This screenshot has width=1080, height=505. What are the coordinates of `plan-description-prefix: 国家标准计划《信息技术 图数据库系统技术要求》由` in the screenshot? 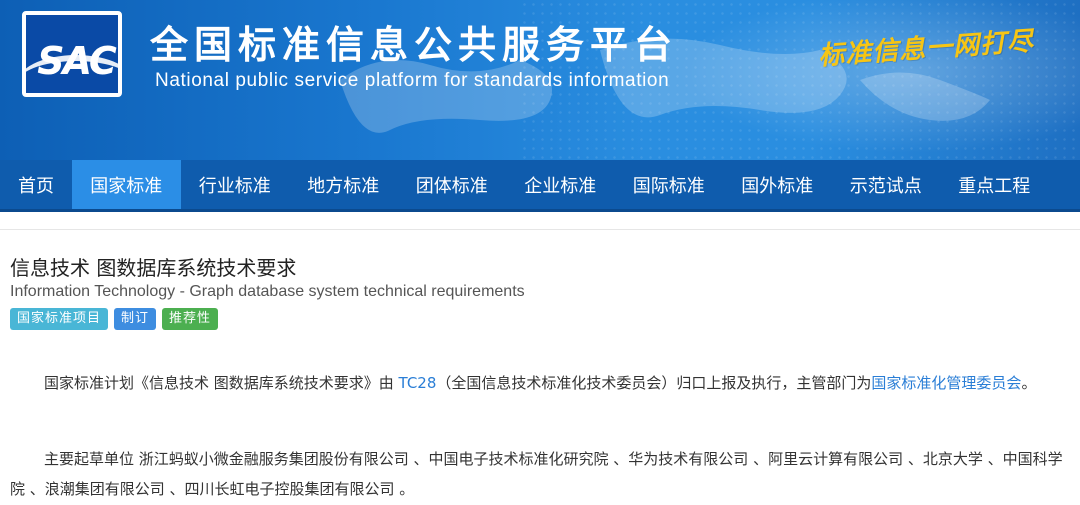 It's located at (221, 383).